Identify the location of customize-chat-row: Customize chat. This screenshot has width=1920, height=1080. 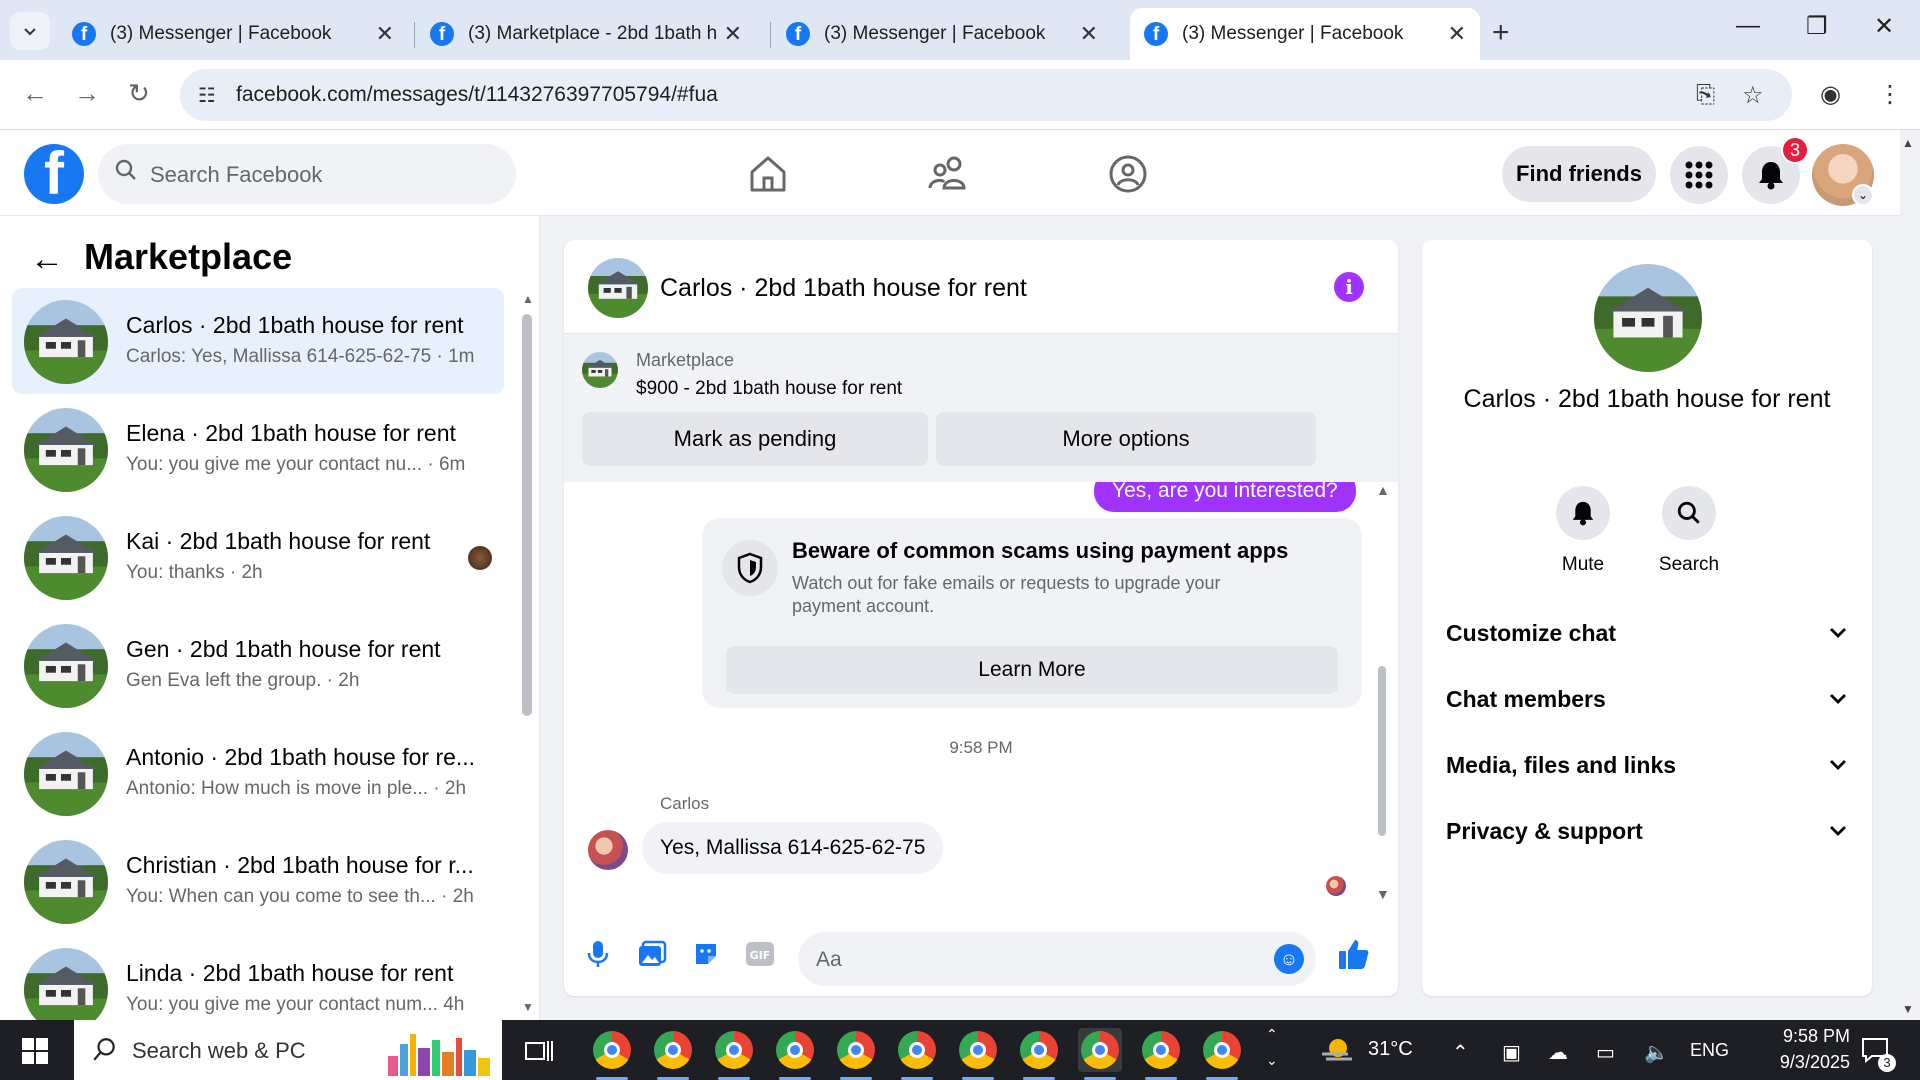
(1647, 633).